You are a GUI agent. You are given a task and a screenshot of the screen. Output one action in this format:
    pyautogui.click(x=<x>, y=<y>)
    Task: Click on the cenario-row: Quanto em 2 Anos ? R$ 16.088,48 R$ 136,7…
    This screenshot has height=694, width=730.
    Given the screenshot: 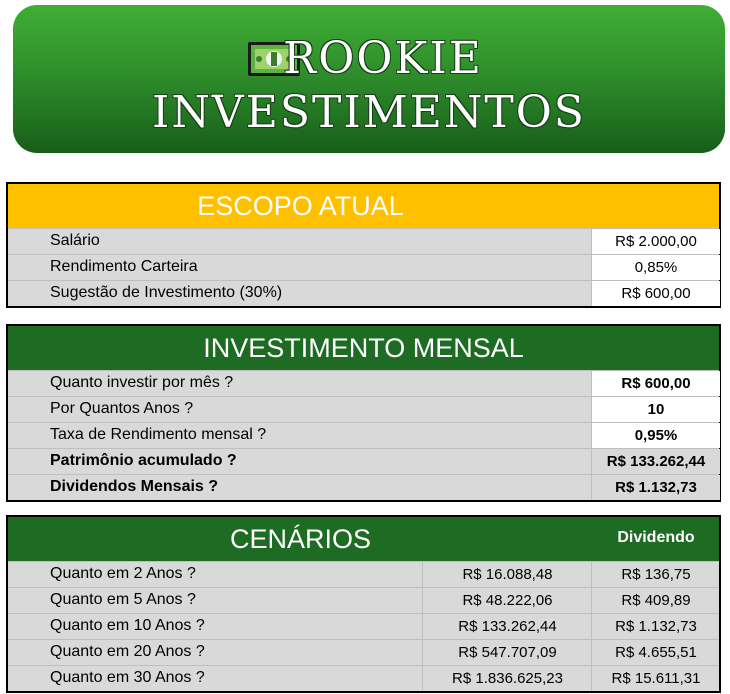 What is the action you would take?
    pyautogui.click(x=363, y=574)
    